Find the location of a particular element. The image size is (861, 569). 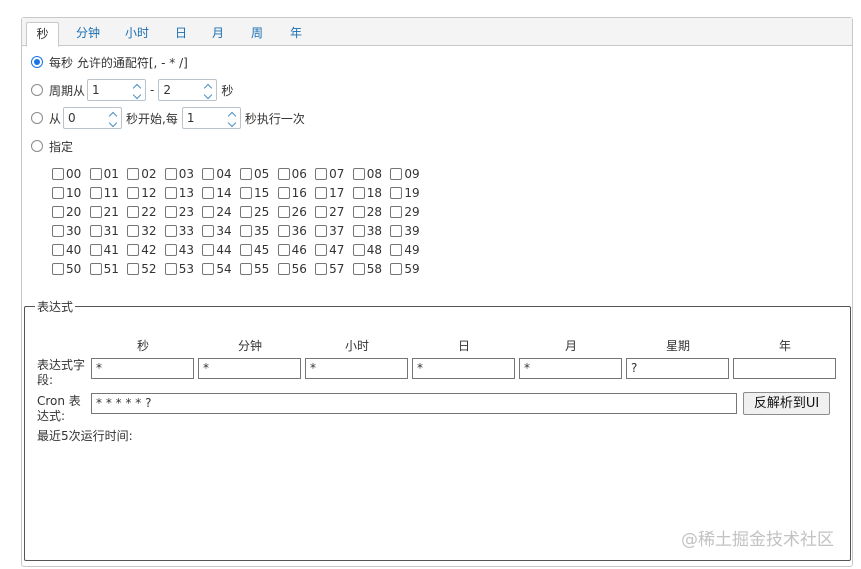

second-checkbox-01: 01 is located at coordinates (108, 173).